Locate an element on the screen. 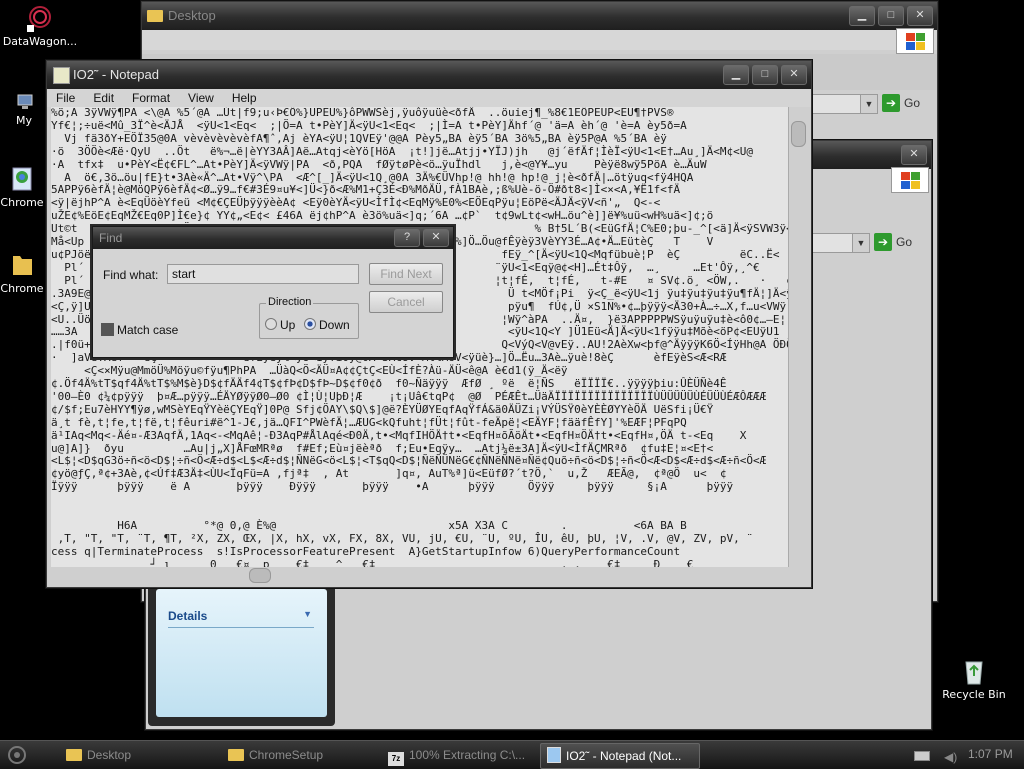  taskbar-item-label: ChromeSetup is located at coordinates (286, 755).